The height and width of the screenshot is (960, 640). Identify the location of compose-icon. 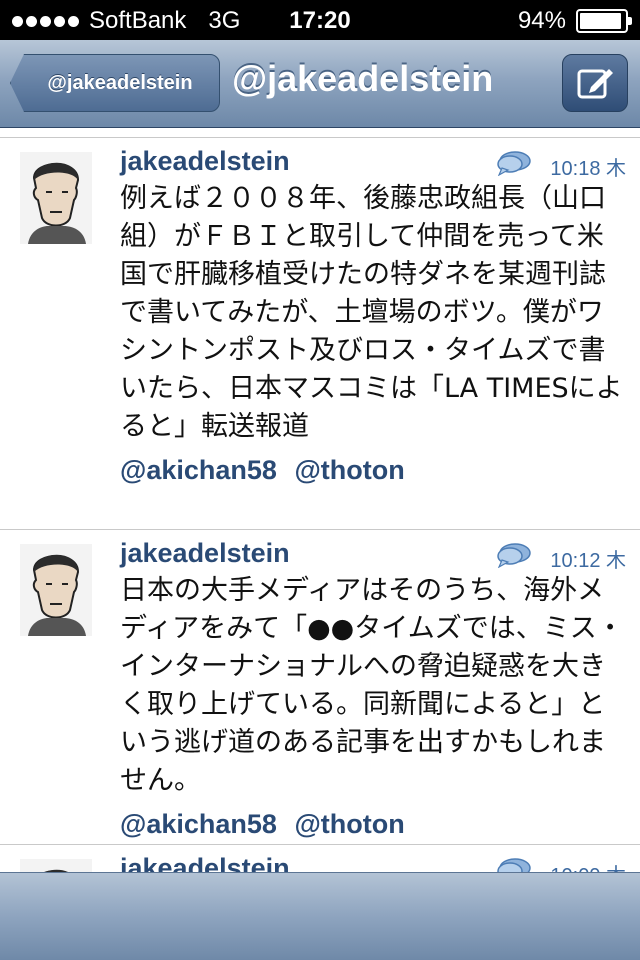
(595, 84).